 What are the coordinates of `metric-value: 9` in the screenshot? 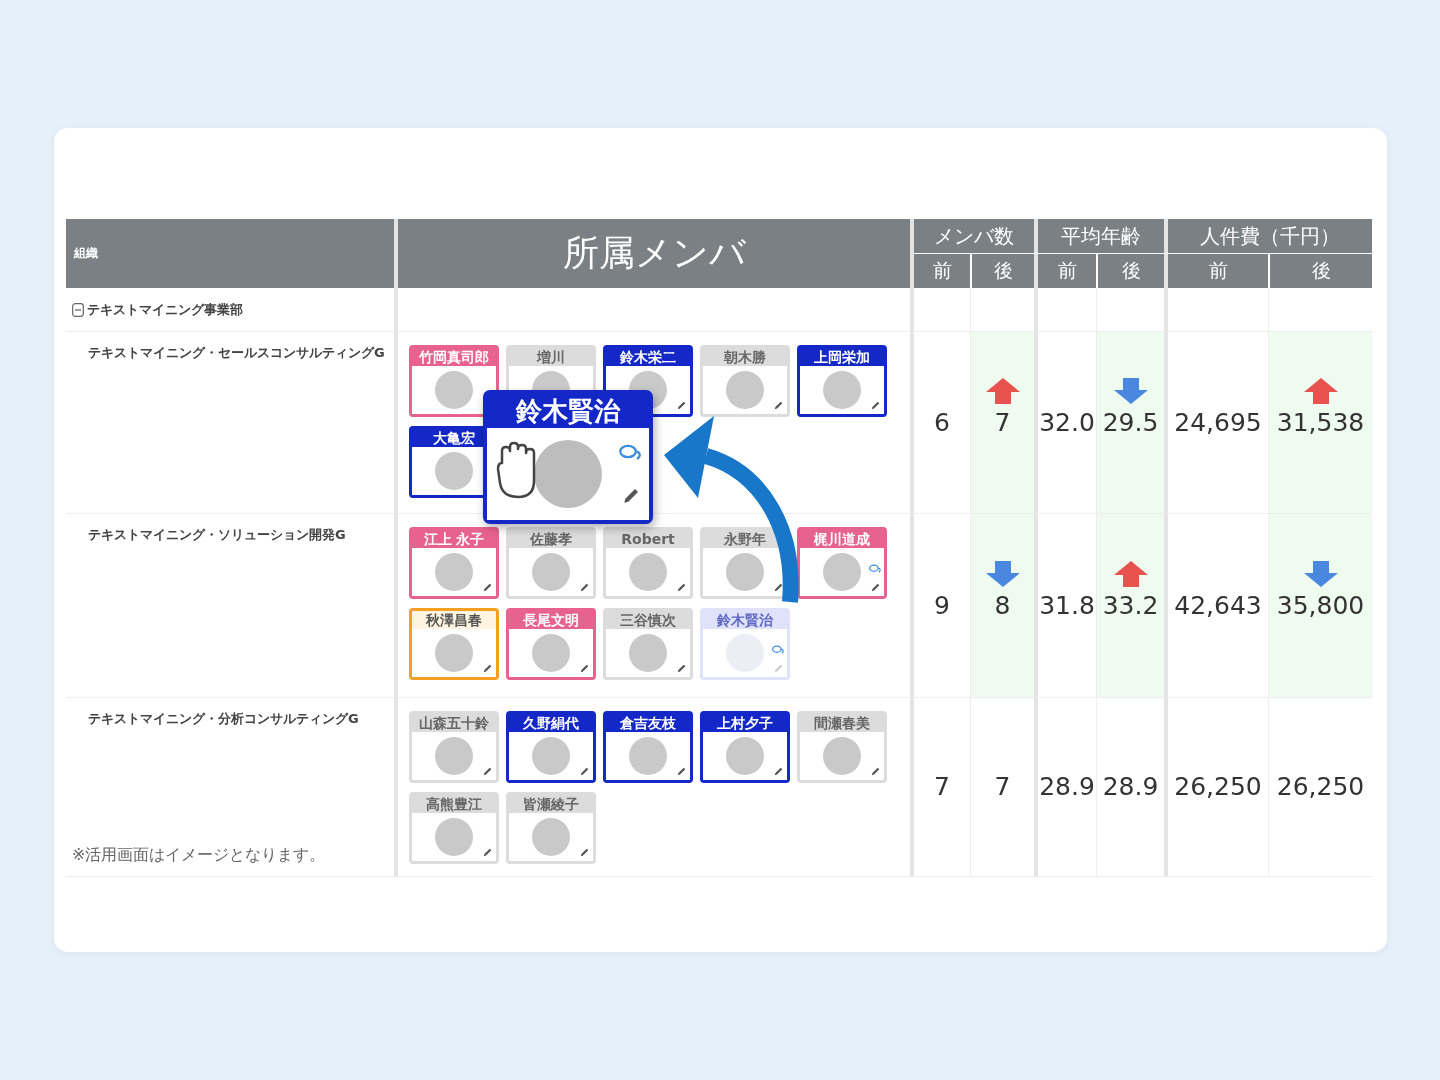 It's located at (942, 605).